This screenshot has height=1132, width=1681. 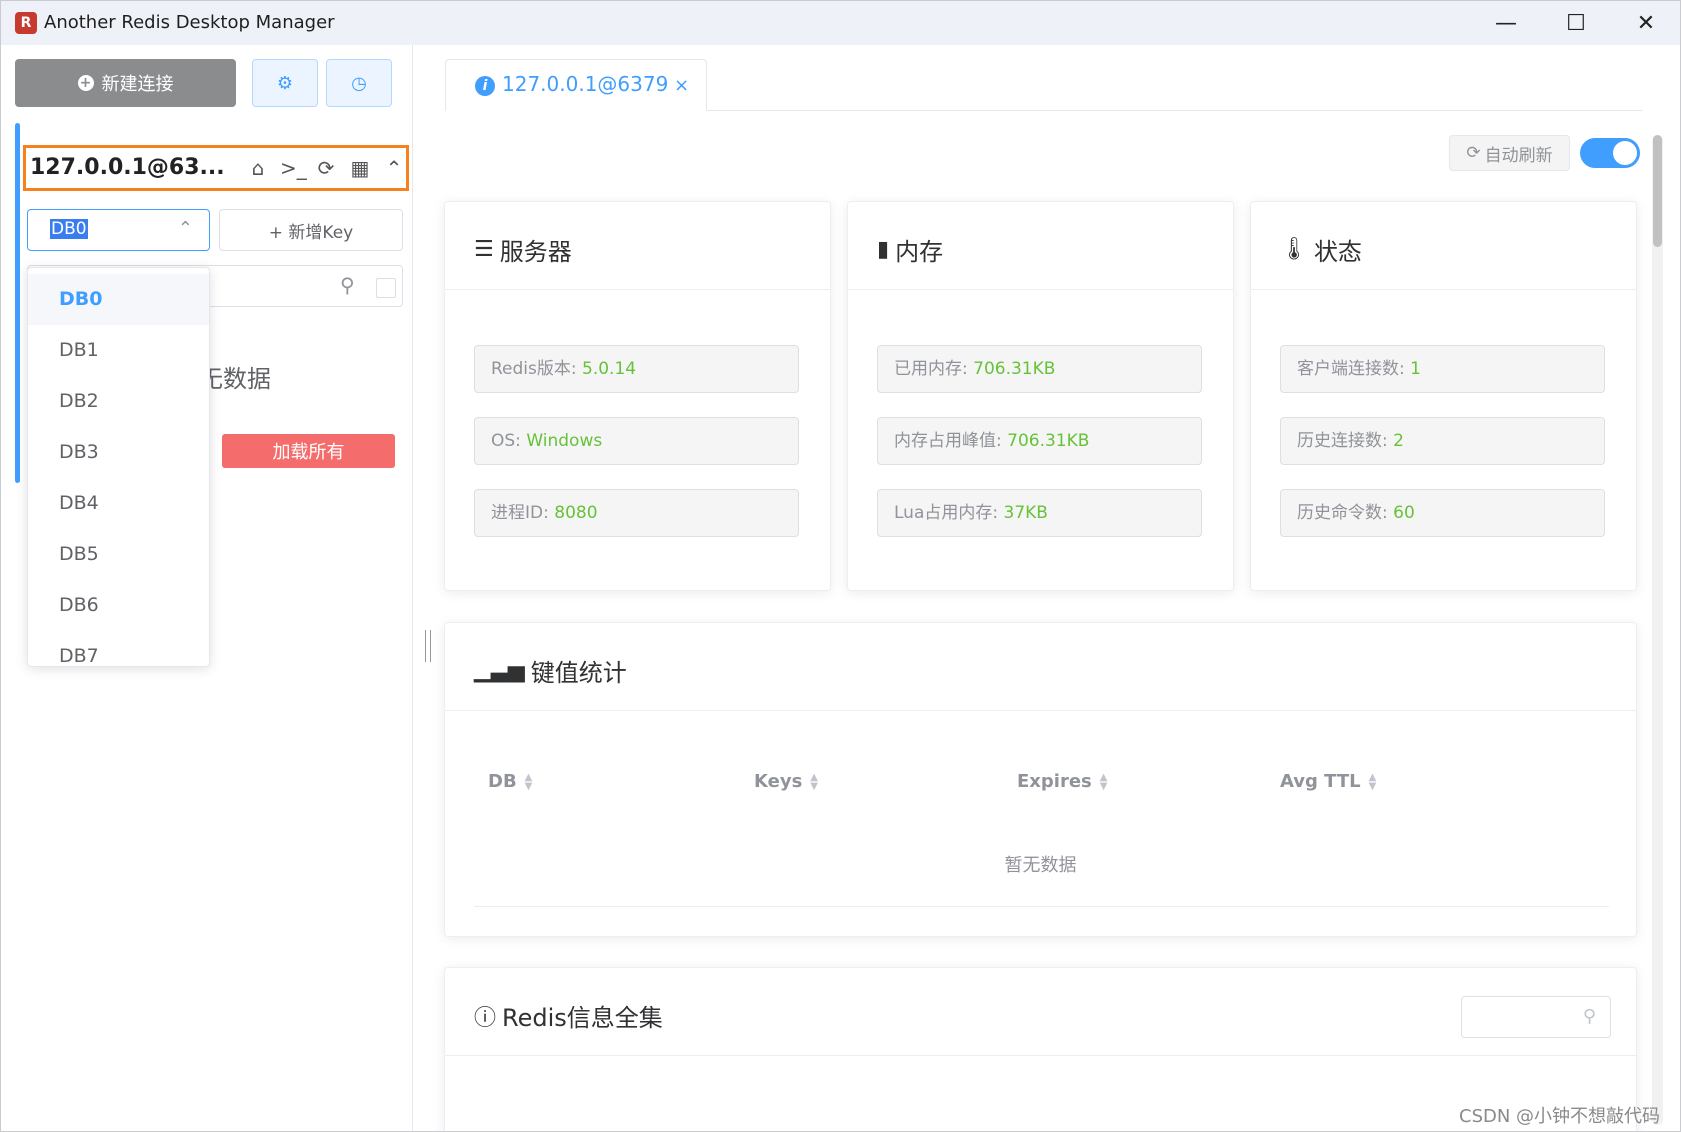 What do you see at coordinates (1342, 513) in the screenshot?
I see `stat-label: 历史命令数:` at bounding box center [1342, 513].